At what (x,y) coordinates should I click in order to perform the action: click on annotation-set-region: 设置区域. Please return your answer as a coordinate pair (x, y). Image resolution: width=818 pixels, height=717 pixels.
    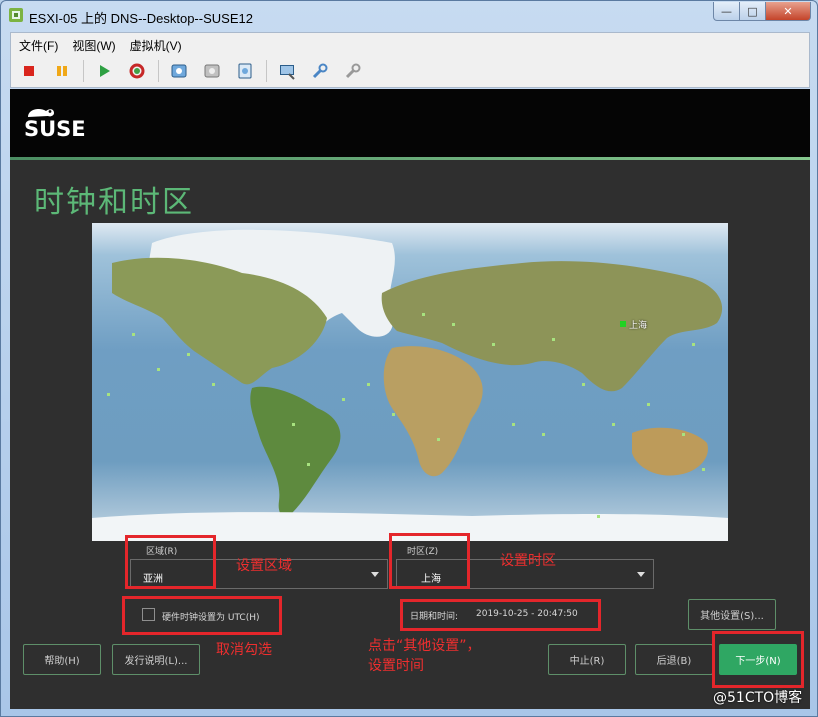
    Looking at the image, I should click on (264, 566).